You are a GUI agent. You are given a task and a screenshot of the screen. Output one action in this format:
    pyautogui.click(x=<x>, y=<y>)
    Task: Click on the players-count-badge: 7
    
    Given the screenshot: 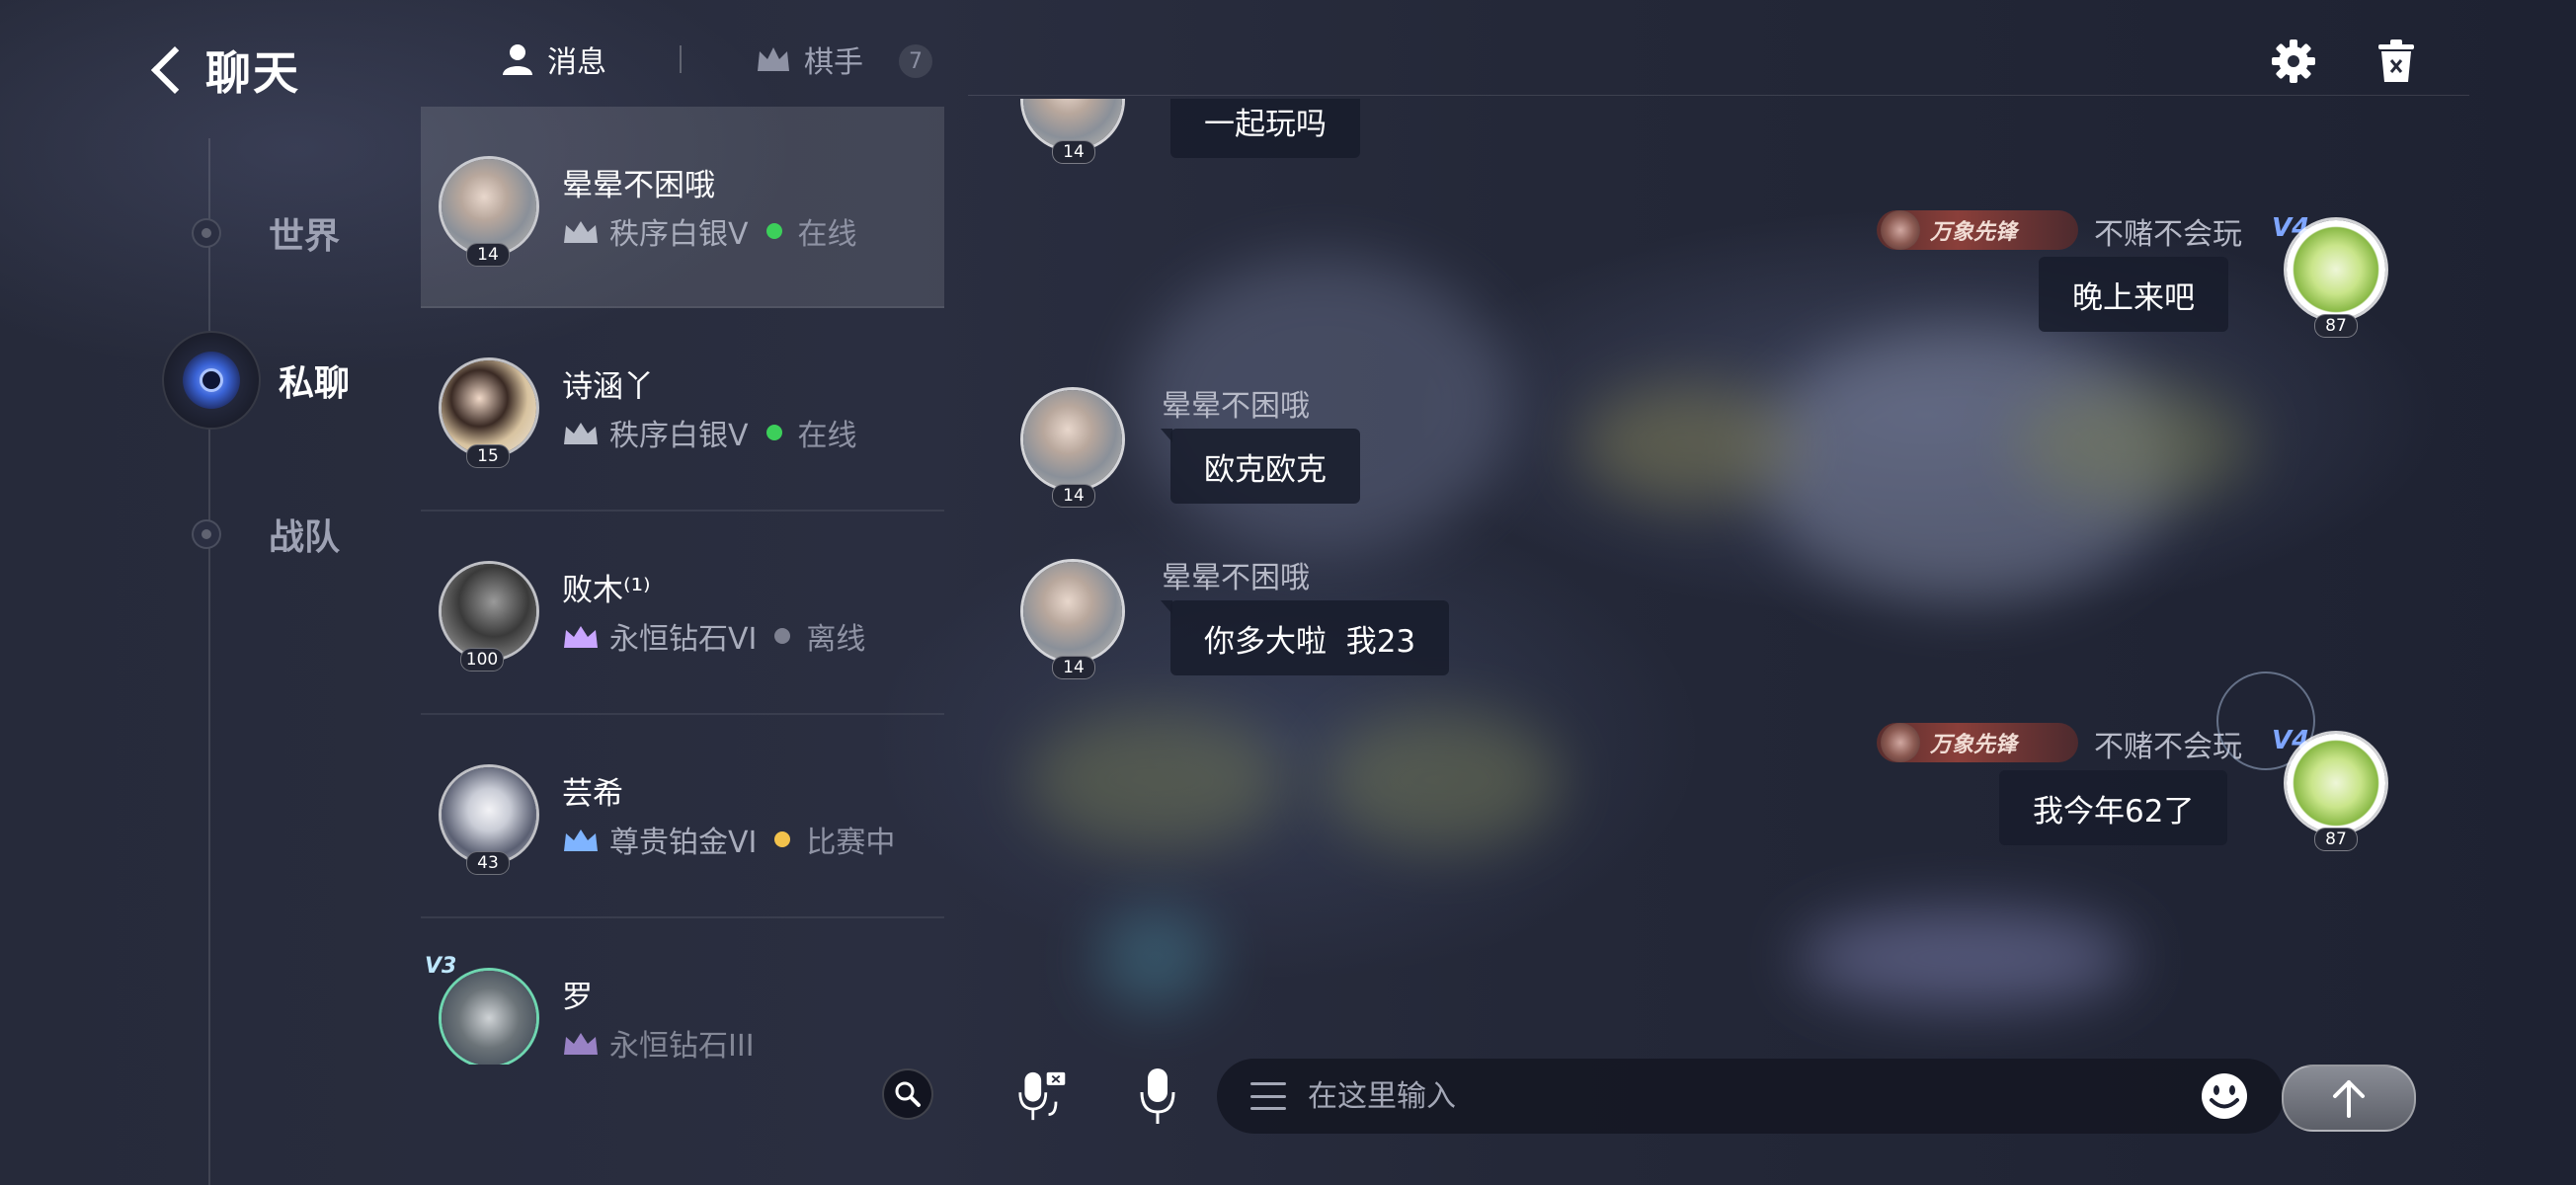 What is the action you would take?
    pyautogui.click(x=915, y=61)
    